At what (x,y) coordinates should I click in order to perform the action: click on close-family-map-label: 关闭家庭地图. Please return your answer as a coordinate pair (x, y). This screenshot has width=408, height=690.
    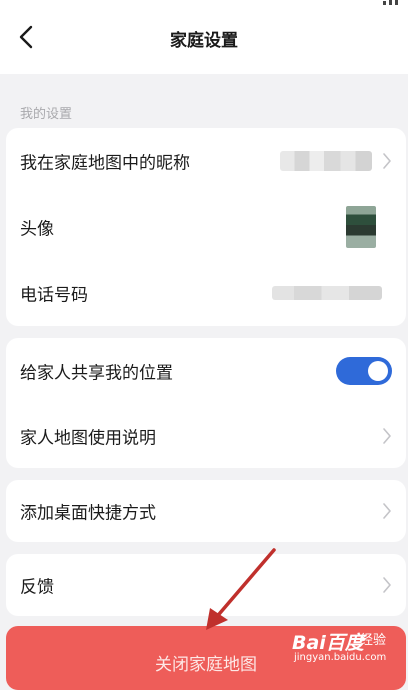
    Looking at the image, I should click on (206, 665).